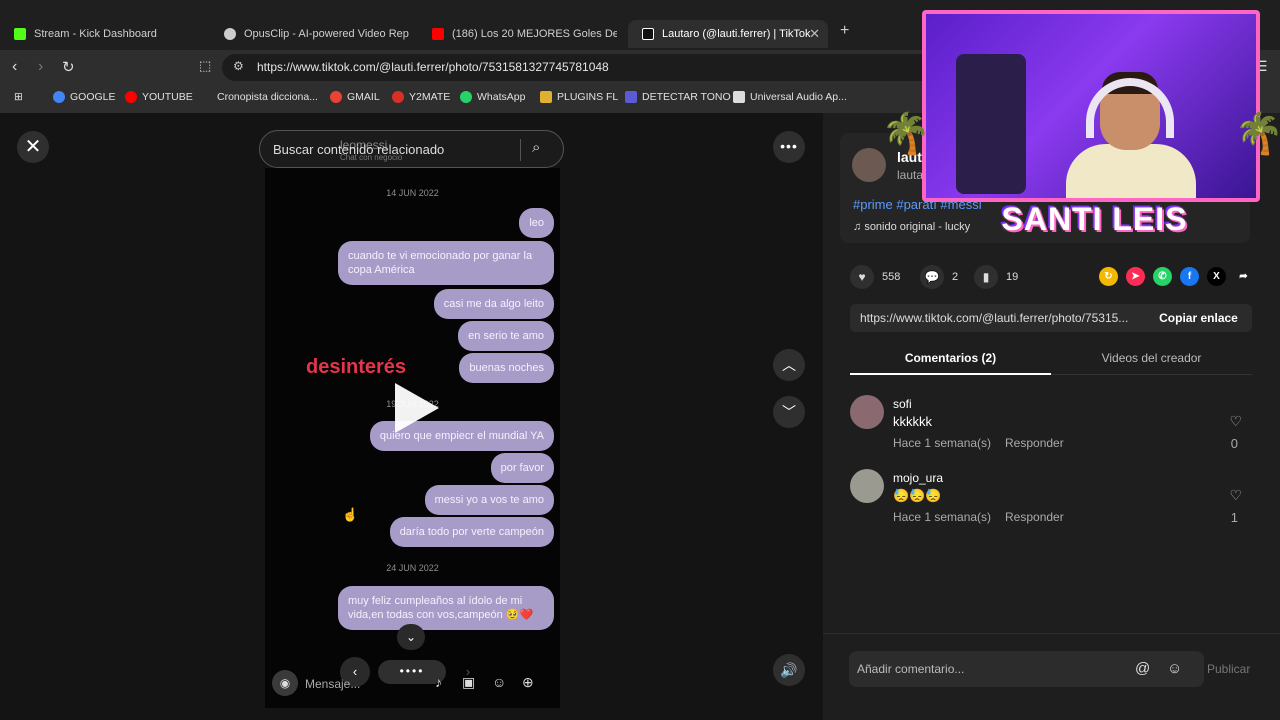  Describe the element at coordinates (206, 97) in the screenshot. I see `doc-icon` at that location.